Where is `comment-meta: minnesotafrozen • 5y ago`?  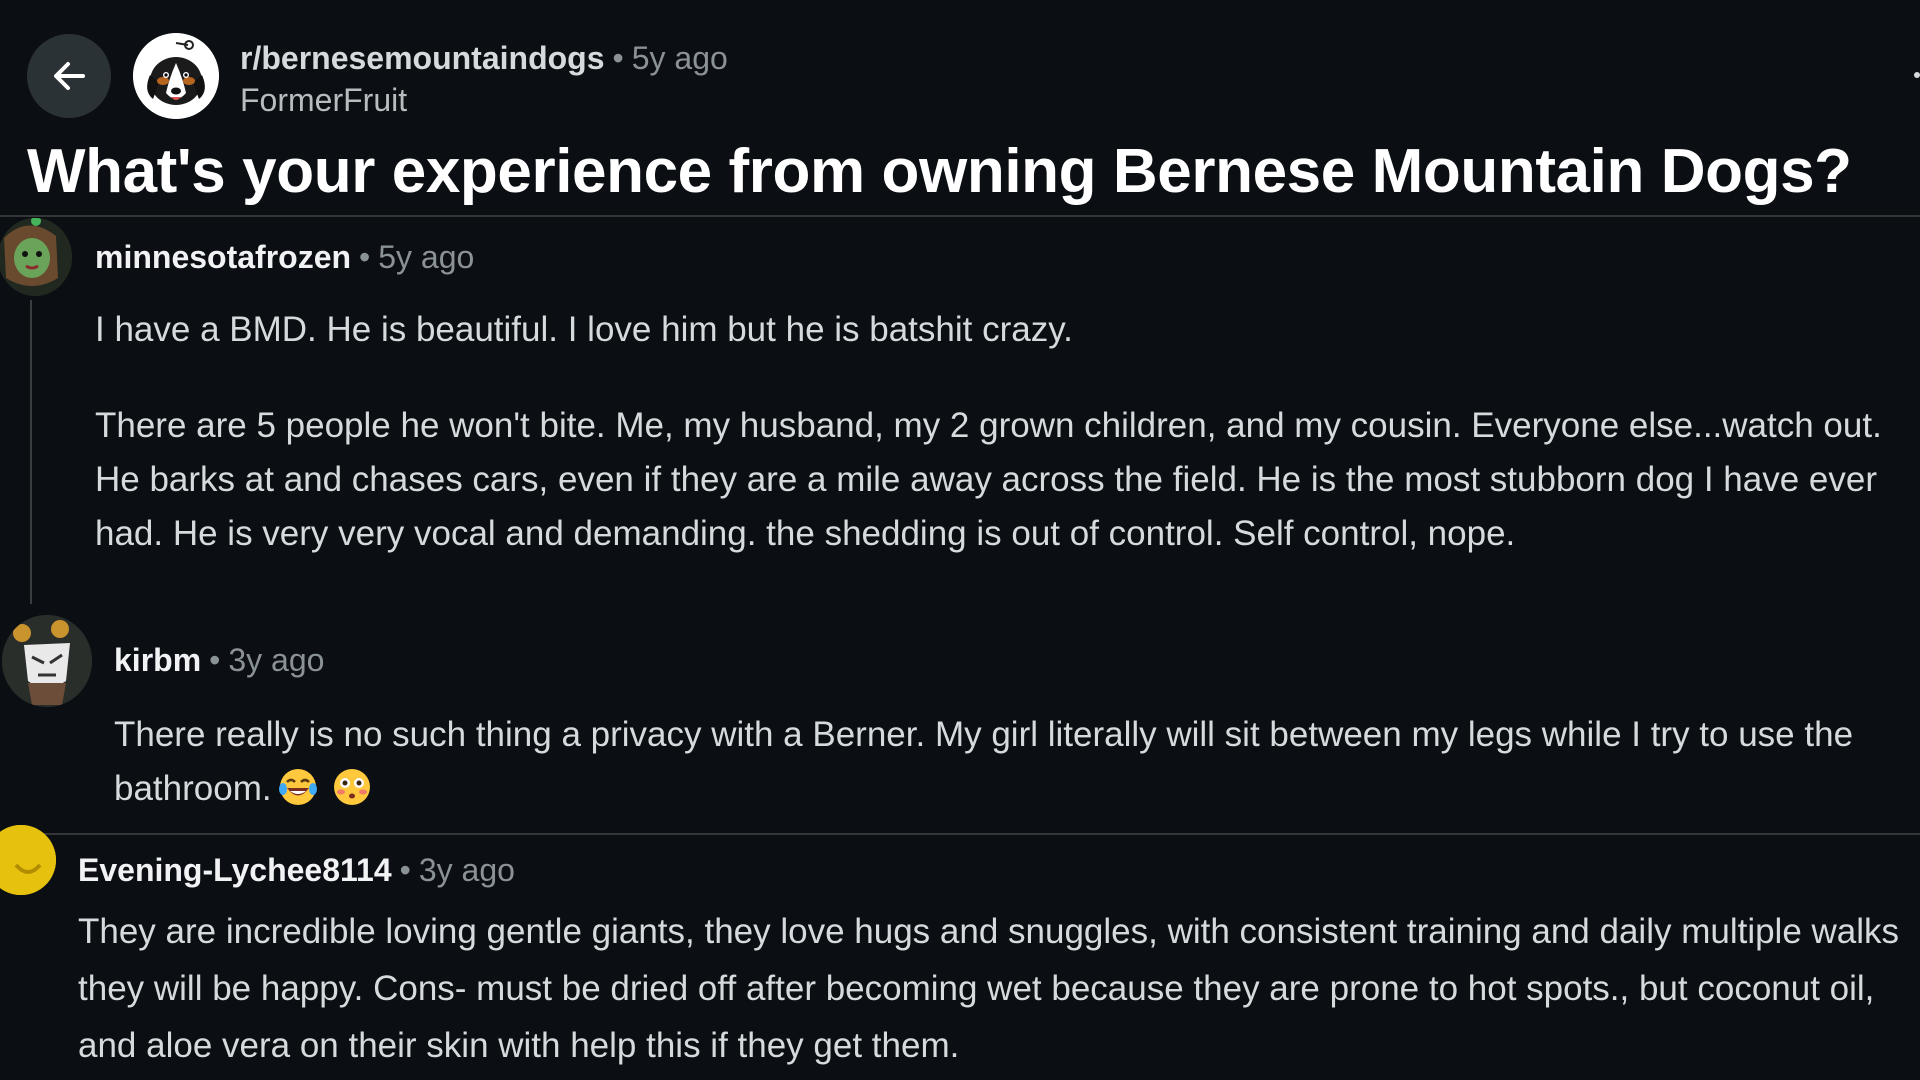 comment-meta: minnesotafrozen • 5y ago is located at coordinates (284, 257).